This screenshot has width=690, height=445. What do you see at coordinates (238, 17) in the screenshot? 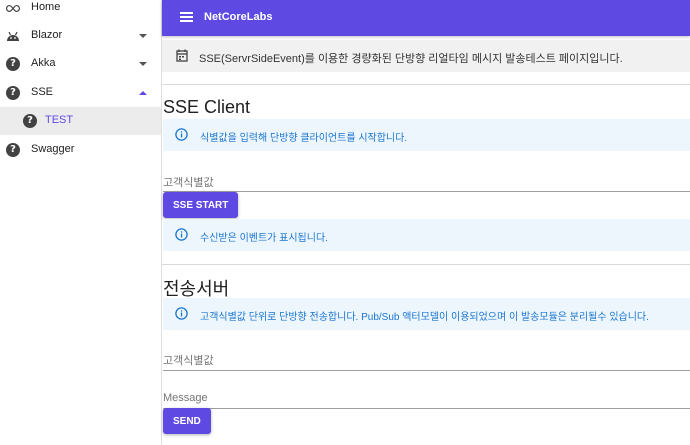
I see `app-title: NetCoreLabs` at bounding box center [238, 17].